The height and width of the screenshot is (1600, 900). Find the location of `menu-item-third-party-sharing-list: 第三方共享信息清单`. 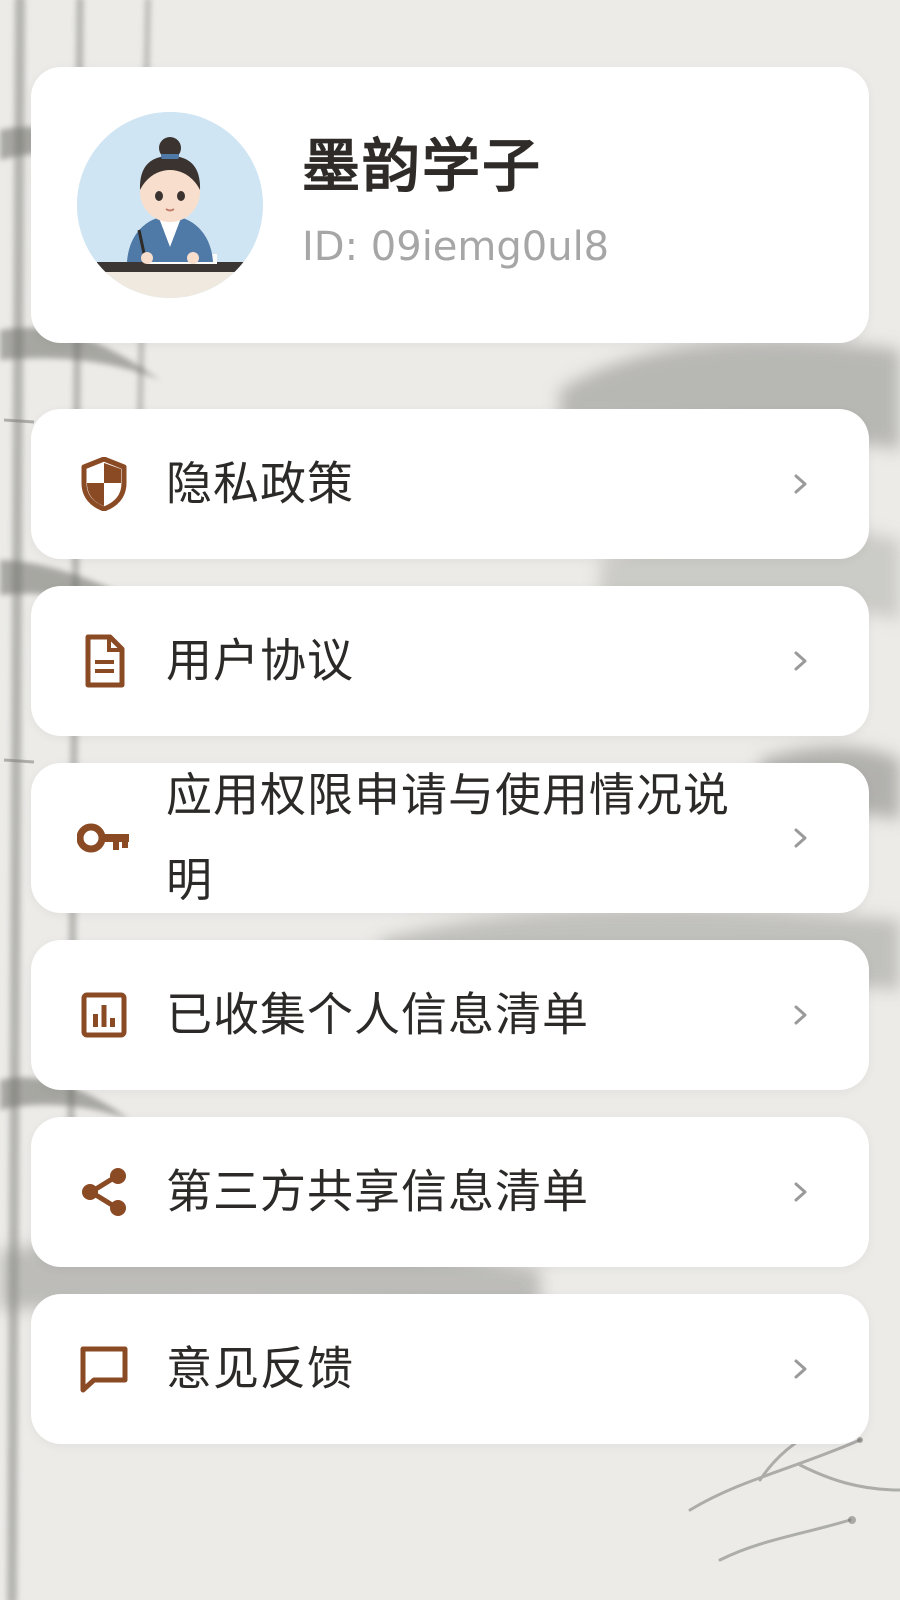

menu-item-third-party-sharing-list: 第三方共享信息清单 is located at coordinates (450, 1192).